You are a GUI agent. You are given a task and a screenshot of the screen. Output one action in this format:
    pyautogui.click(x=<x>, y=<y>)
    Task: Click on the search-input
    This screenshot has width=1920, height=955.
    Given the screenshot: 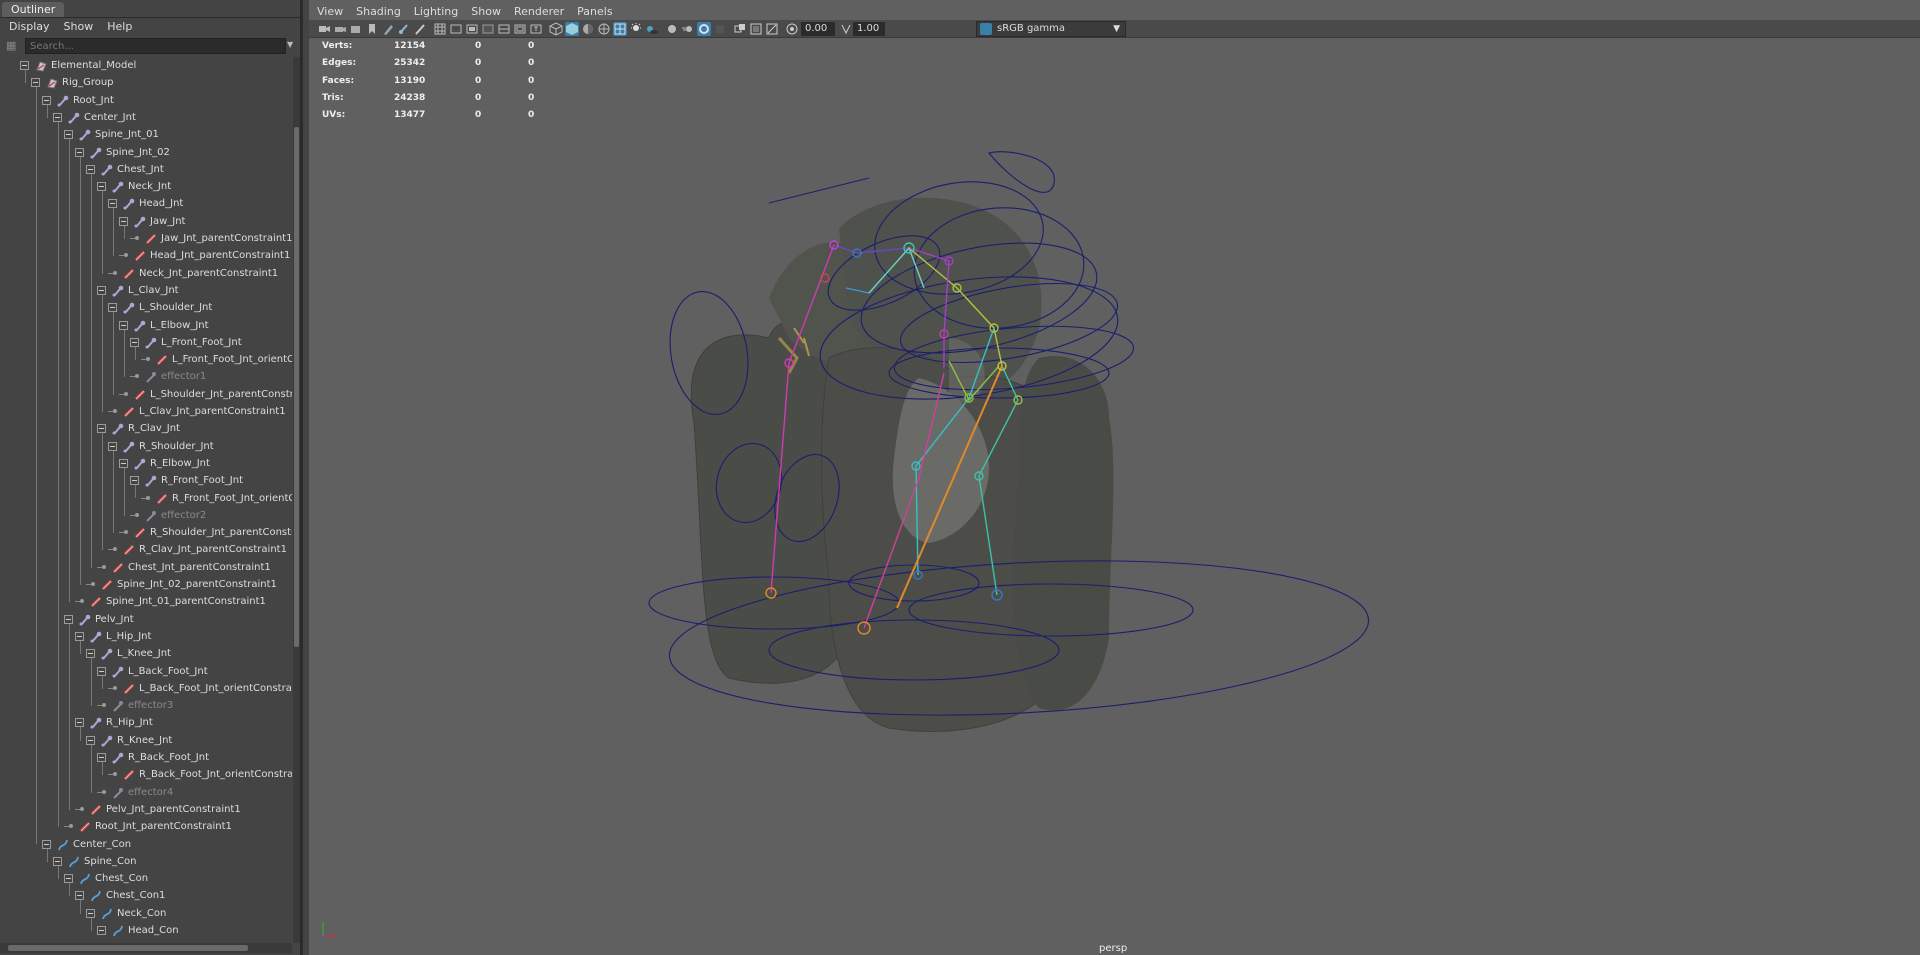 What is the action you would take?
    pyautogui.click(x=155, y=46)
    